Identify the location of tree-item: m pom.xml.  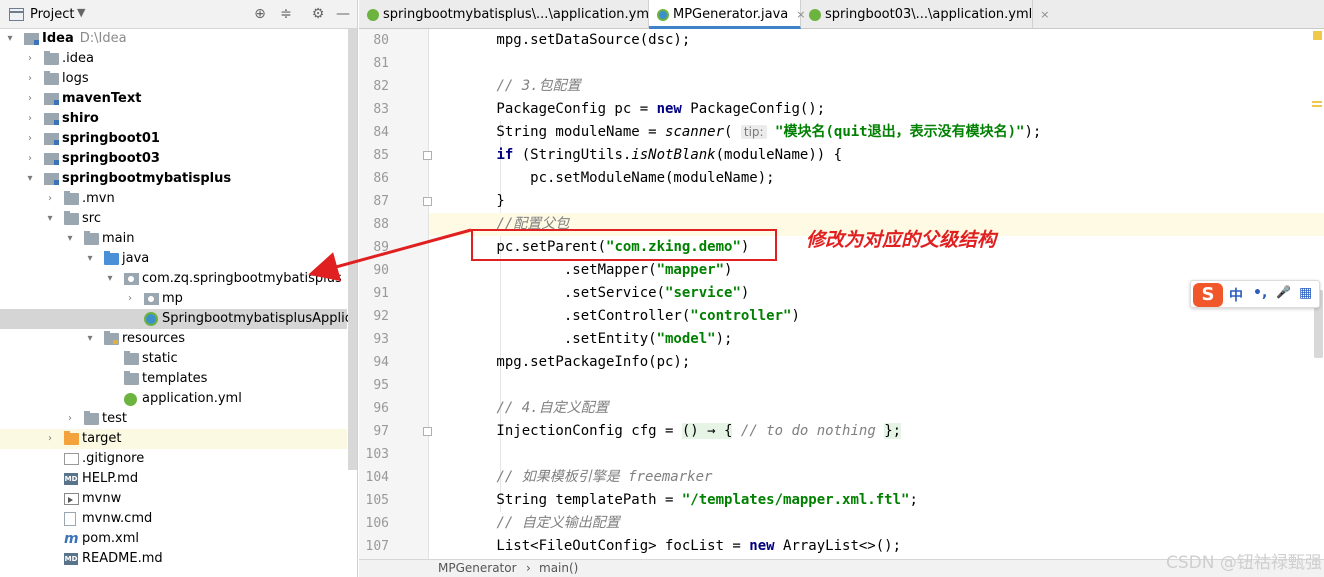
(173, 539).